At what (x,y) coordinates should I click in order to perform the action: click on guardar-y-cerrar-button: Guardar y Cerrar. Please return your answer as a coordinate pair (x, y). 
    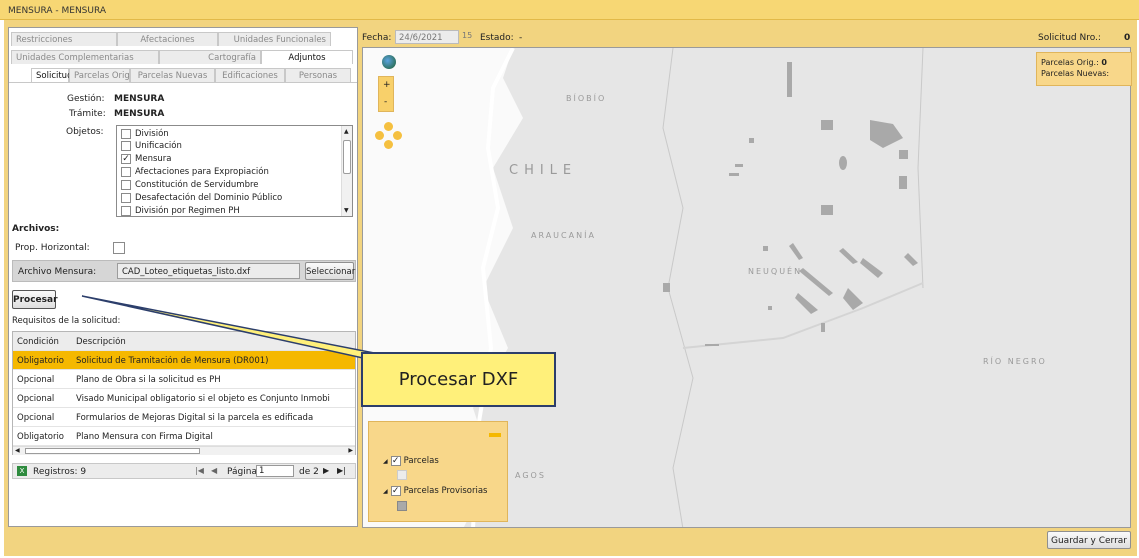
    Looking at the image, I should click on (1089, 540).